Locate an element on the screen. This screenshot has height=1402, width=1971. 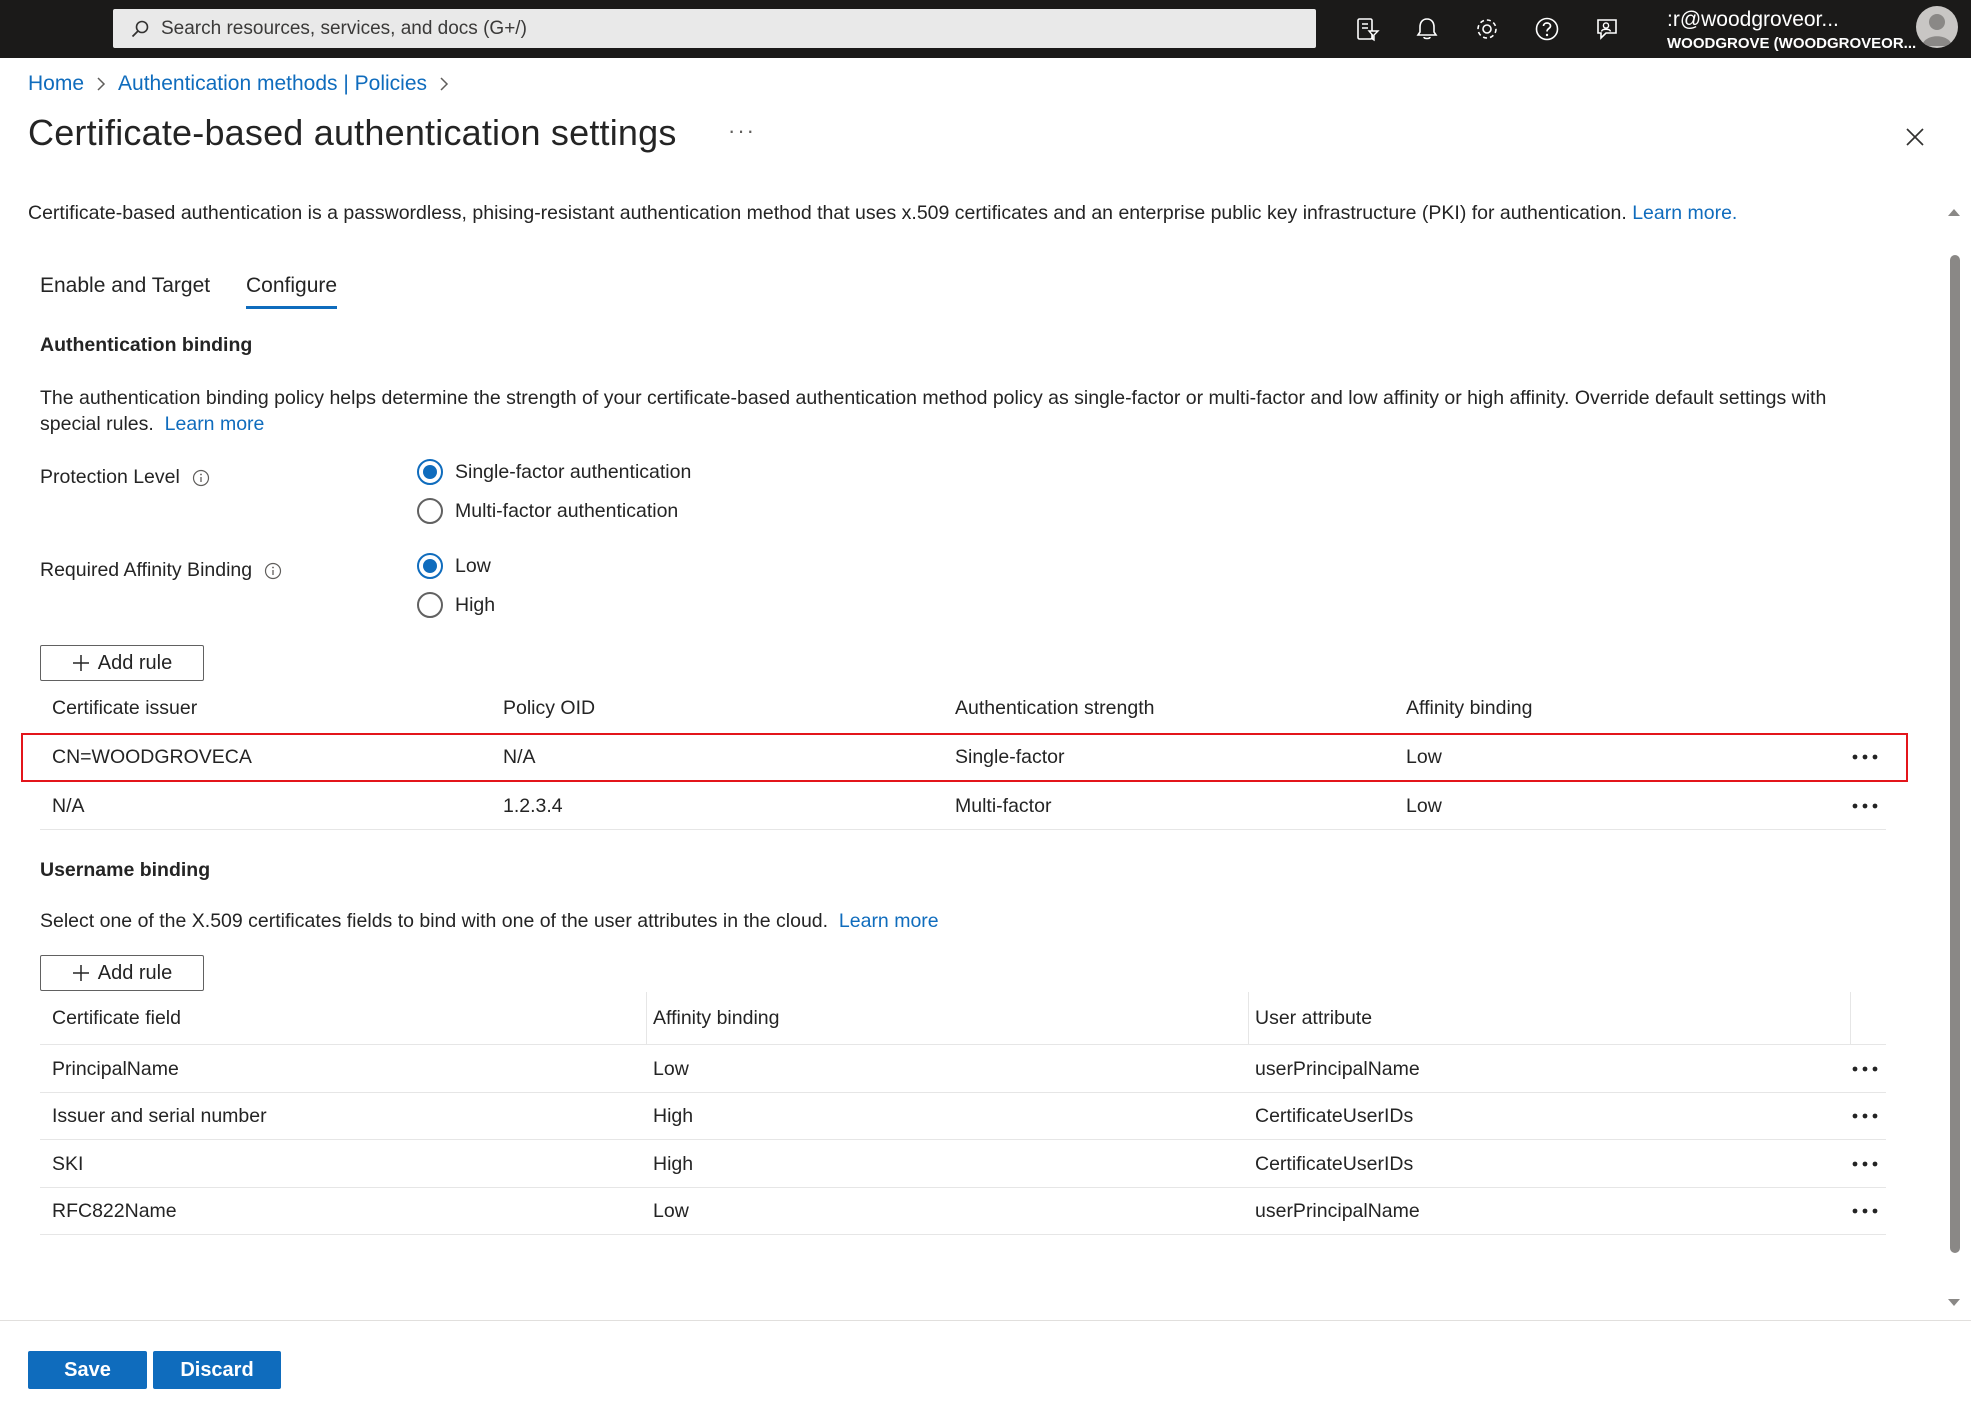
auth-binding-learn-more-link: Learn more is located at coordinates (215, 424).